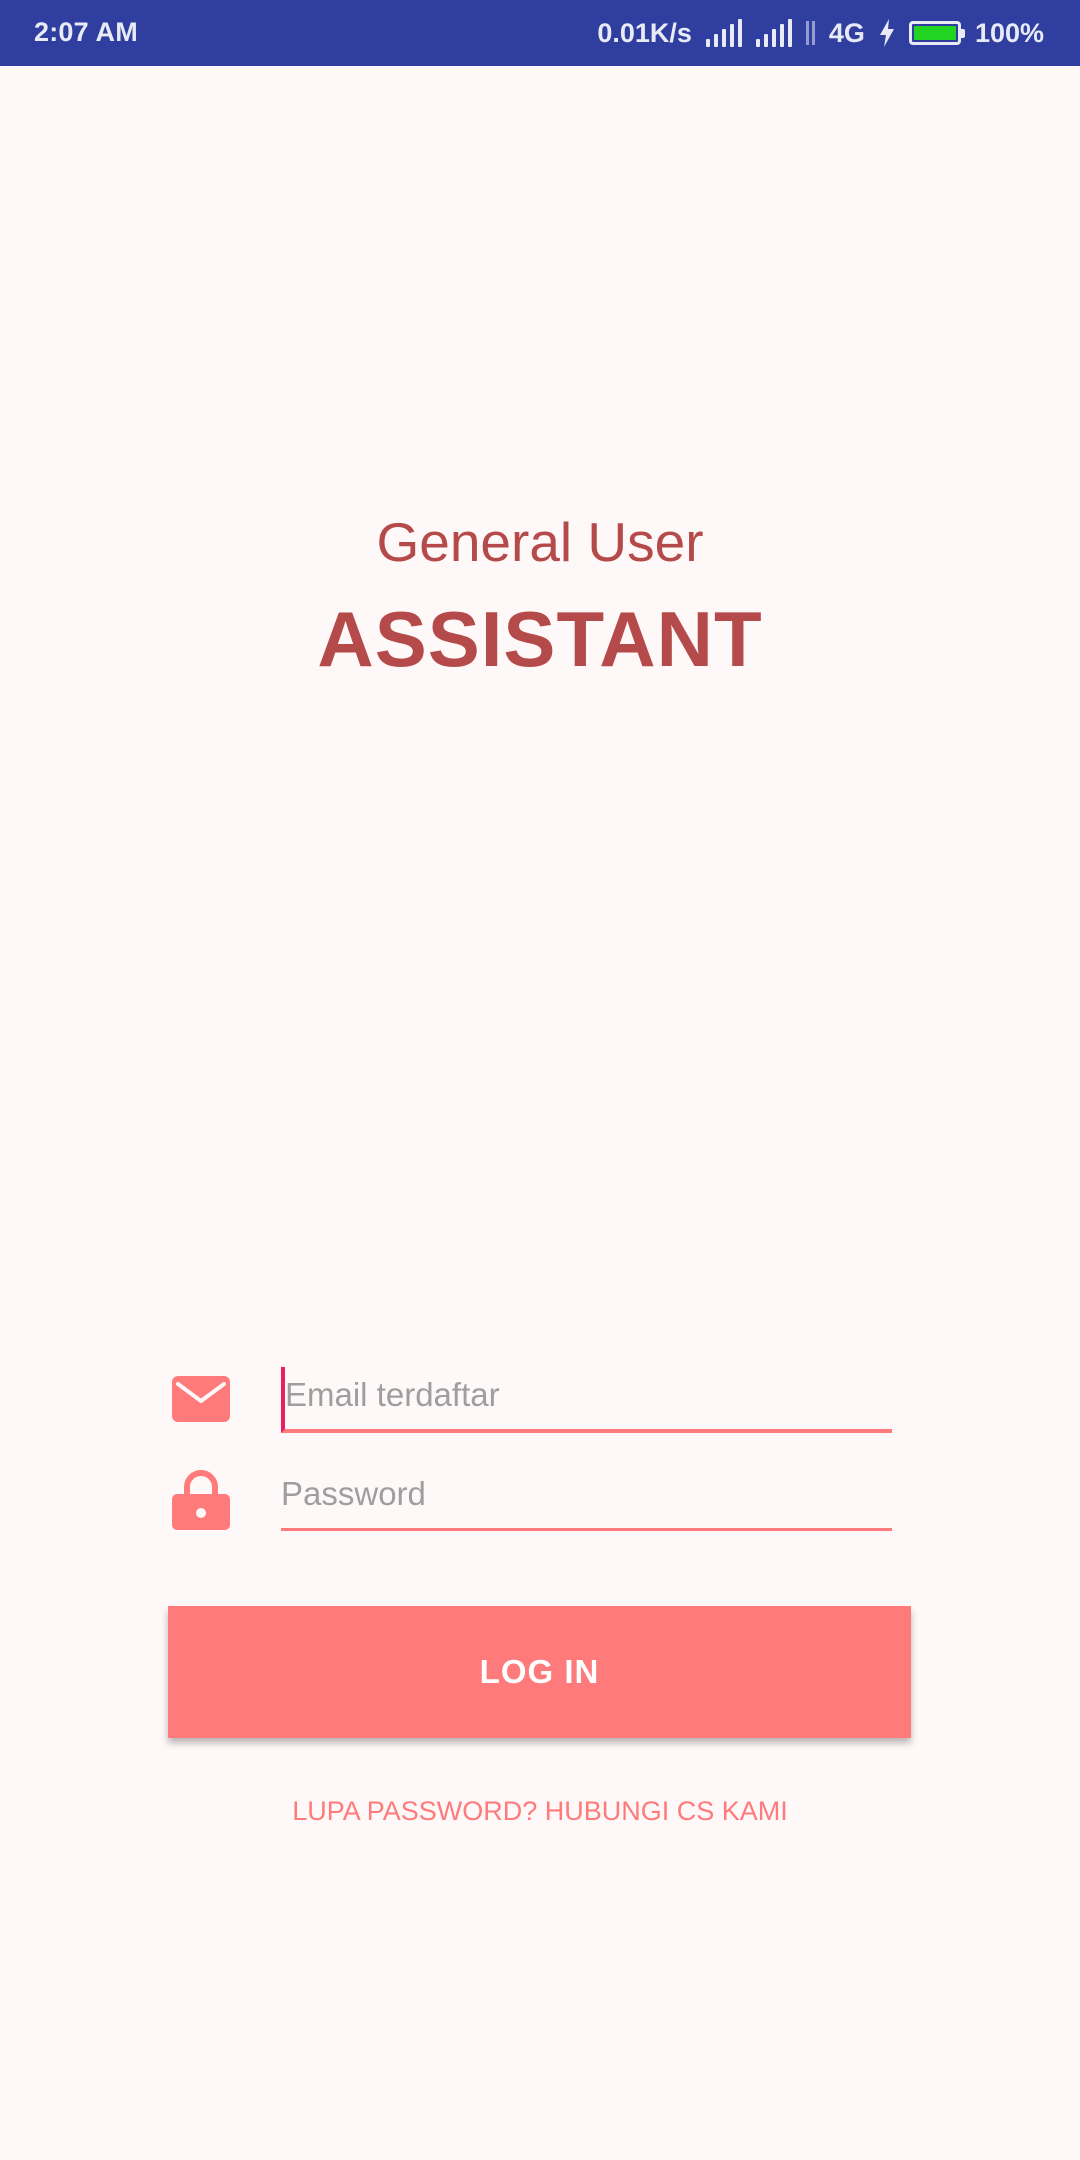  I want to click on password-field, so click(586, 1498).